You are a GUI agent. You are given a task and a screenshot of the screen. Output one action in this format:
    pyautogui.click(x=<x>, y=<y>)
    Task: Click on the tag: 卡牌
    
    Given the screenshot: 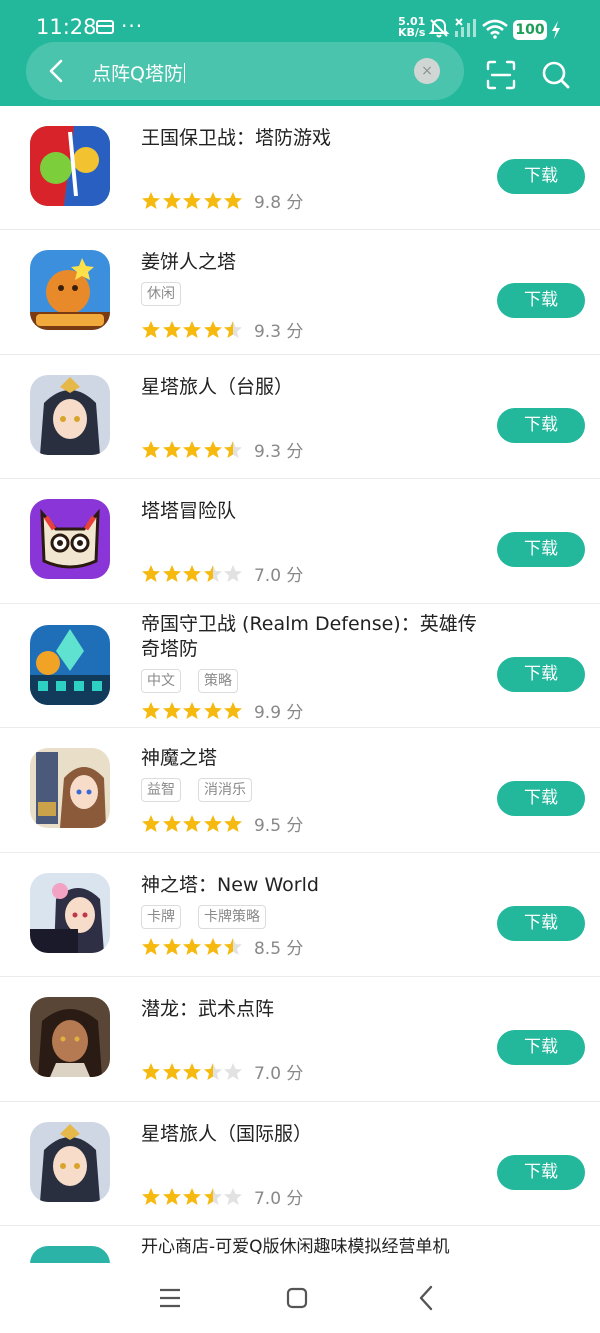 What is the action you would take?
    pyautogui.click(x=161, y=917)
    